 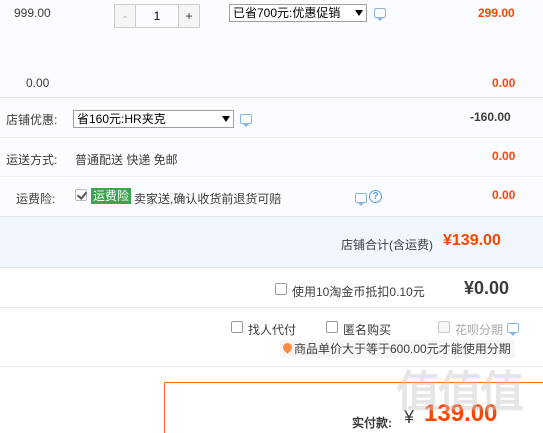 I want to click on unit-price: 999.00, so click(x=32, y=13).